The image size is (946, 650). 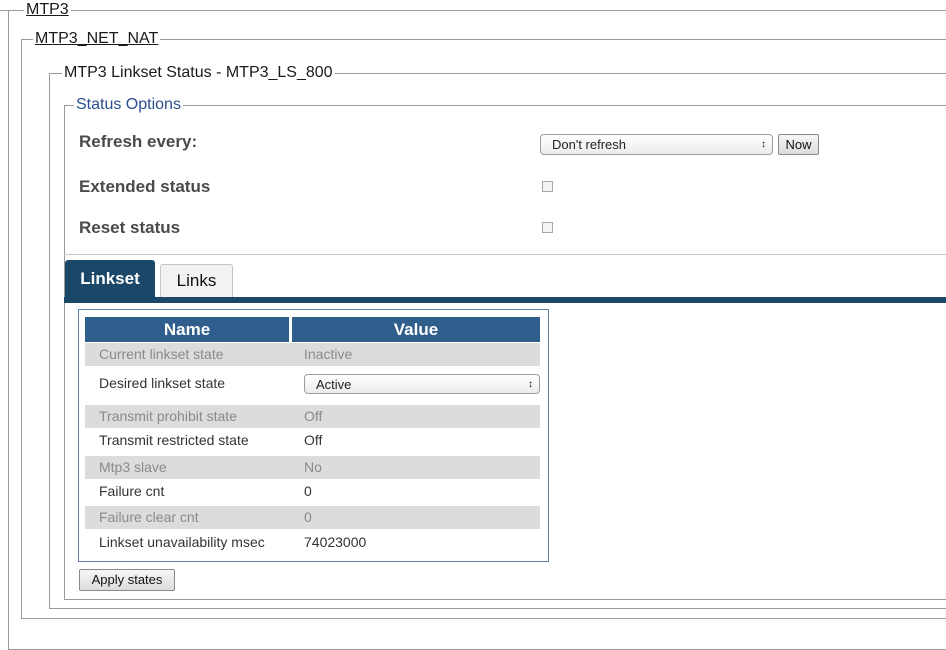 I want to click on desired-linkset-state-select: Active ↕, so click(x=422, y=384).